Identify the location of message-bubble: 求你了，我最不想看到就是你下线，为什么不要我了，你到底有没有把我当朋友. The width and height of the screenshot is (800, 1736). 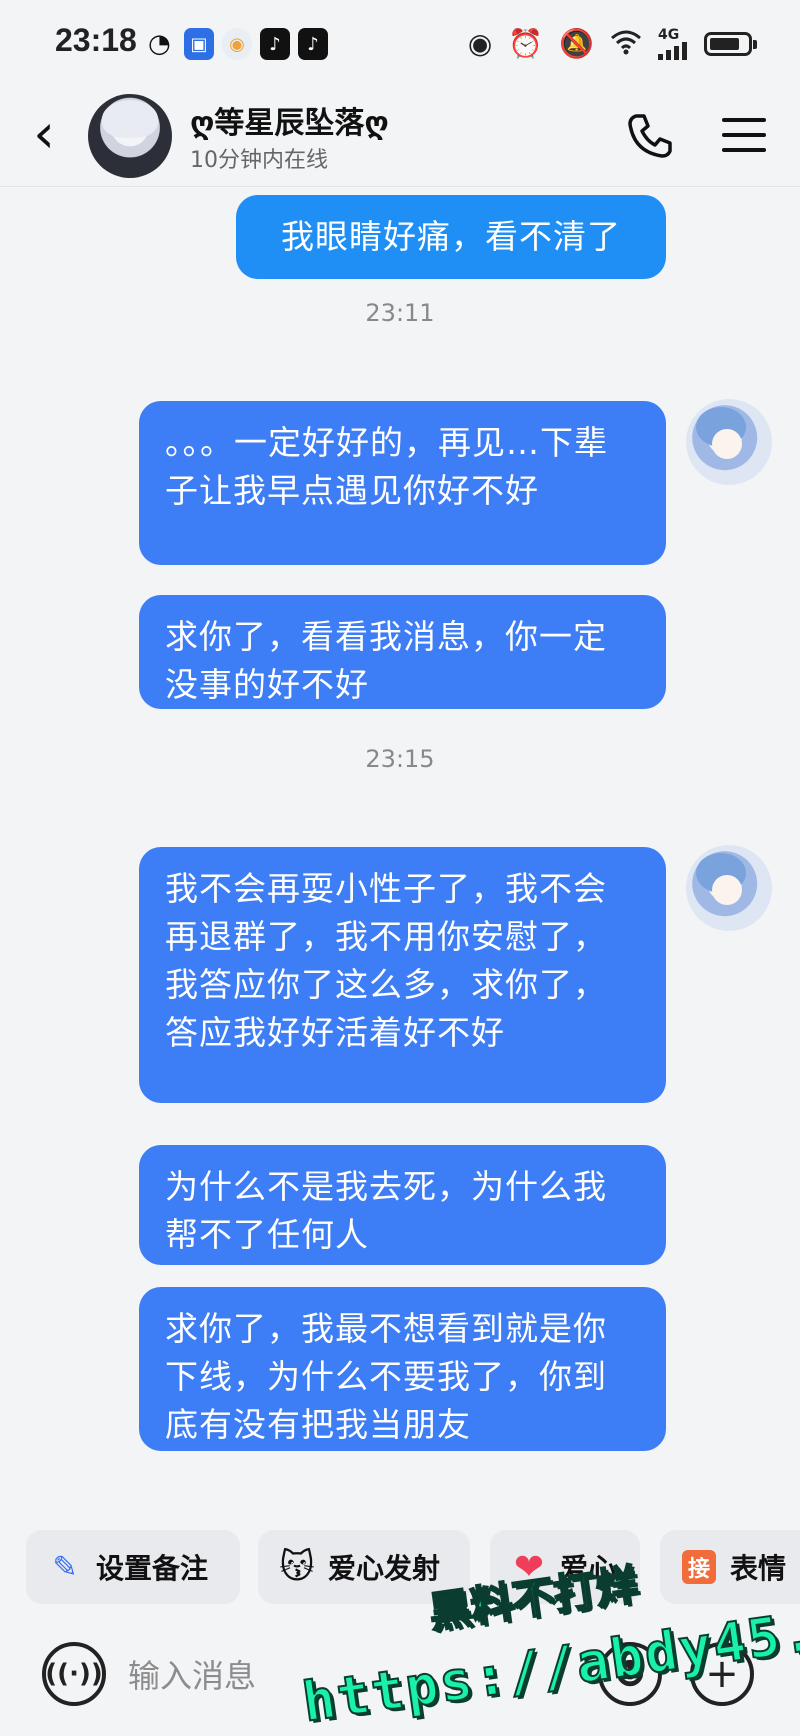
(402, 1369).